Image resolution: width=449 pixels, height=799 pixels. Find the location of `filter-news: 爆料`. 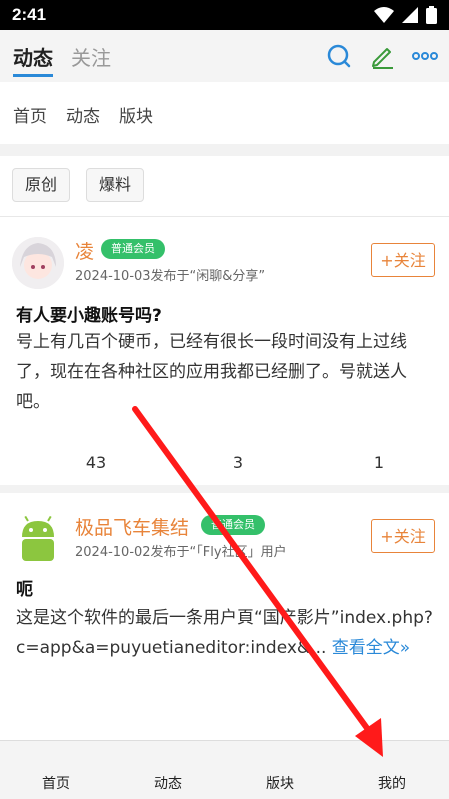

filter-news: 爆料 is located at coordinates (115, 185).